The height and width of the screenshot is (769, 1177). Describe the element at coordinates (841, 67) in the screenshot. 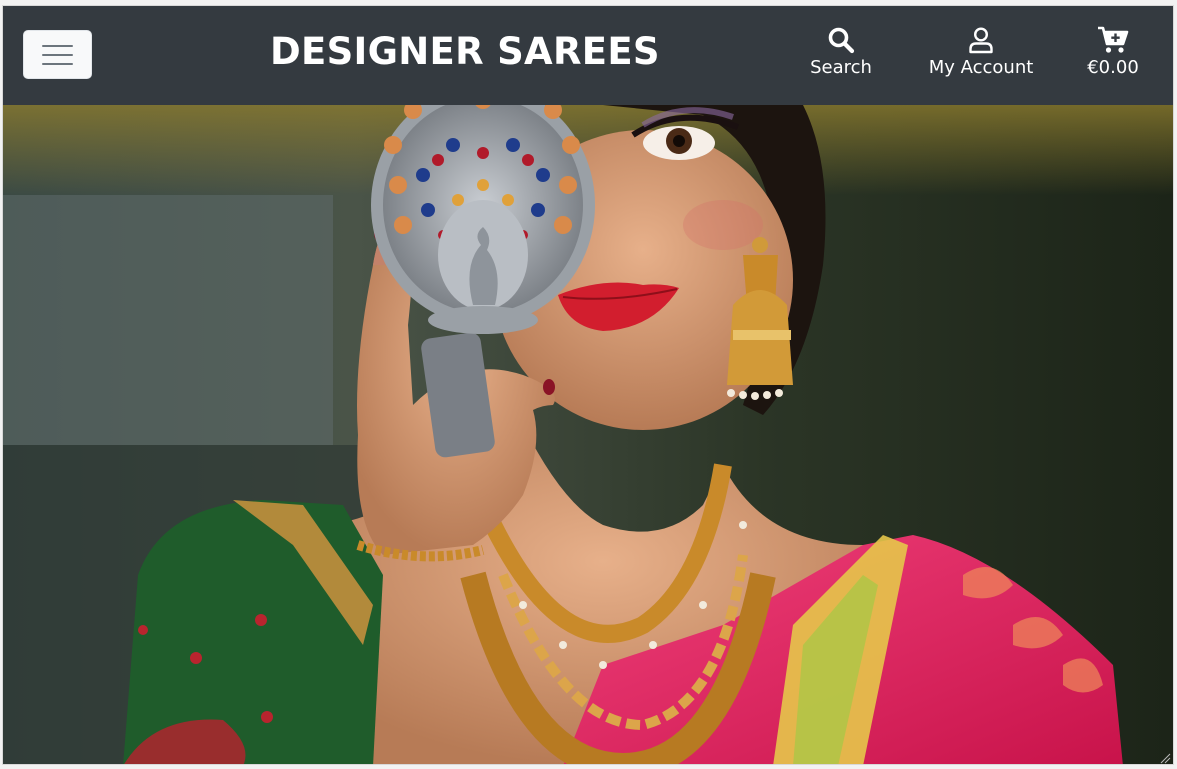

I see `search-label: Search` at that location.